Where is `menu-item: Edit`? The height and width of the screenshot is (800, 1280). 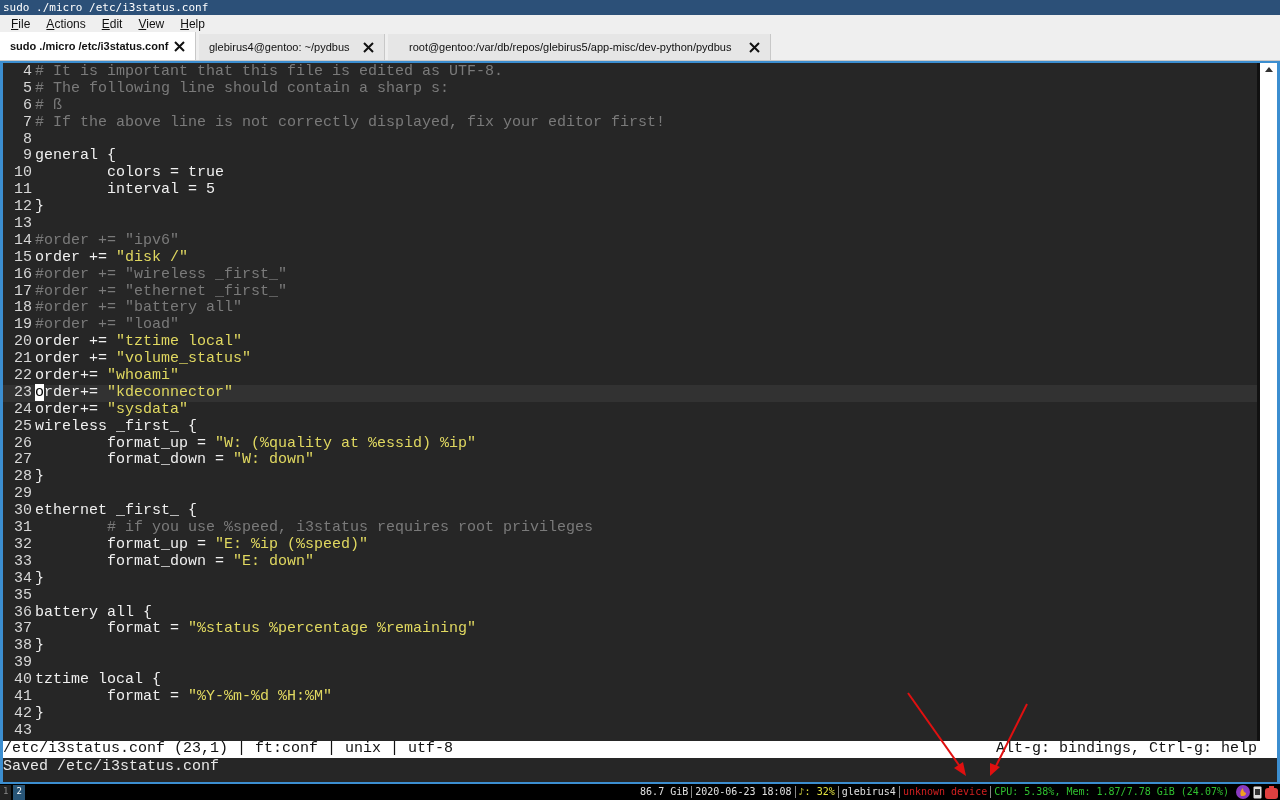 menu-item: Edit is located at coordinates (112, 24).